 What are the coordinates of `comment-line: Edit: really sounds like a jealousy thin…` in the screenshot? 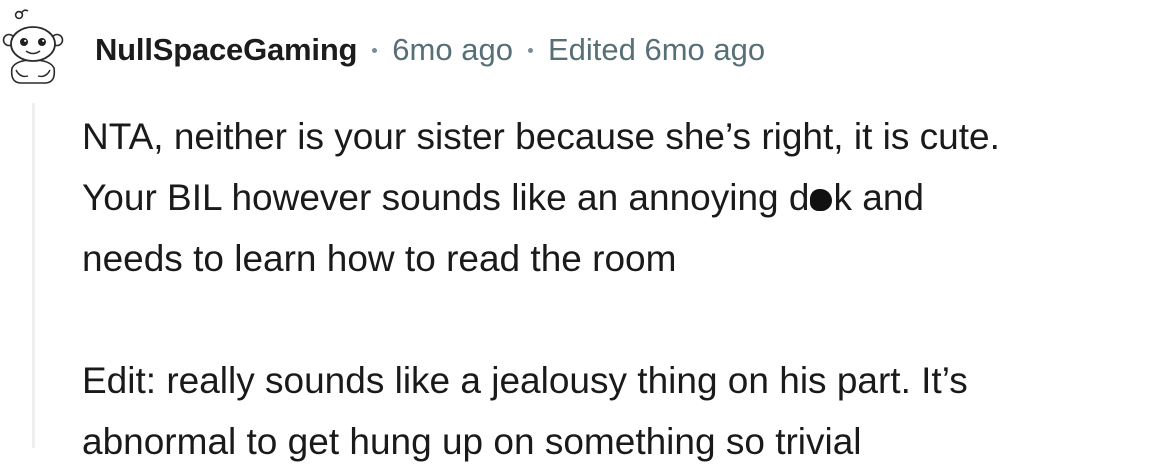 It's located at (525, 380).